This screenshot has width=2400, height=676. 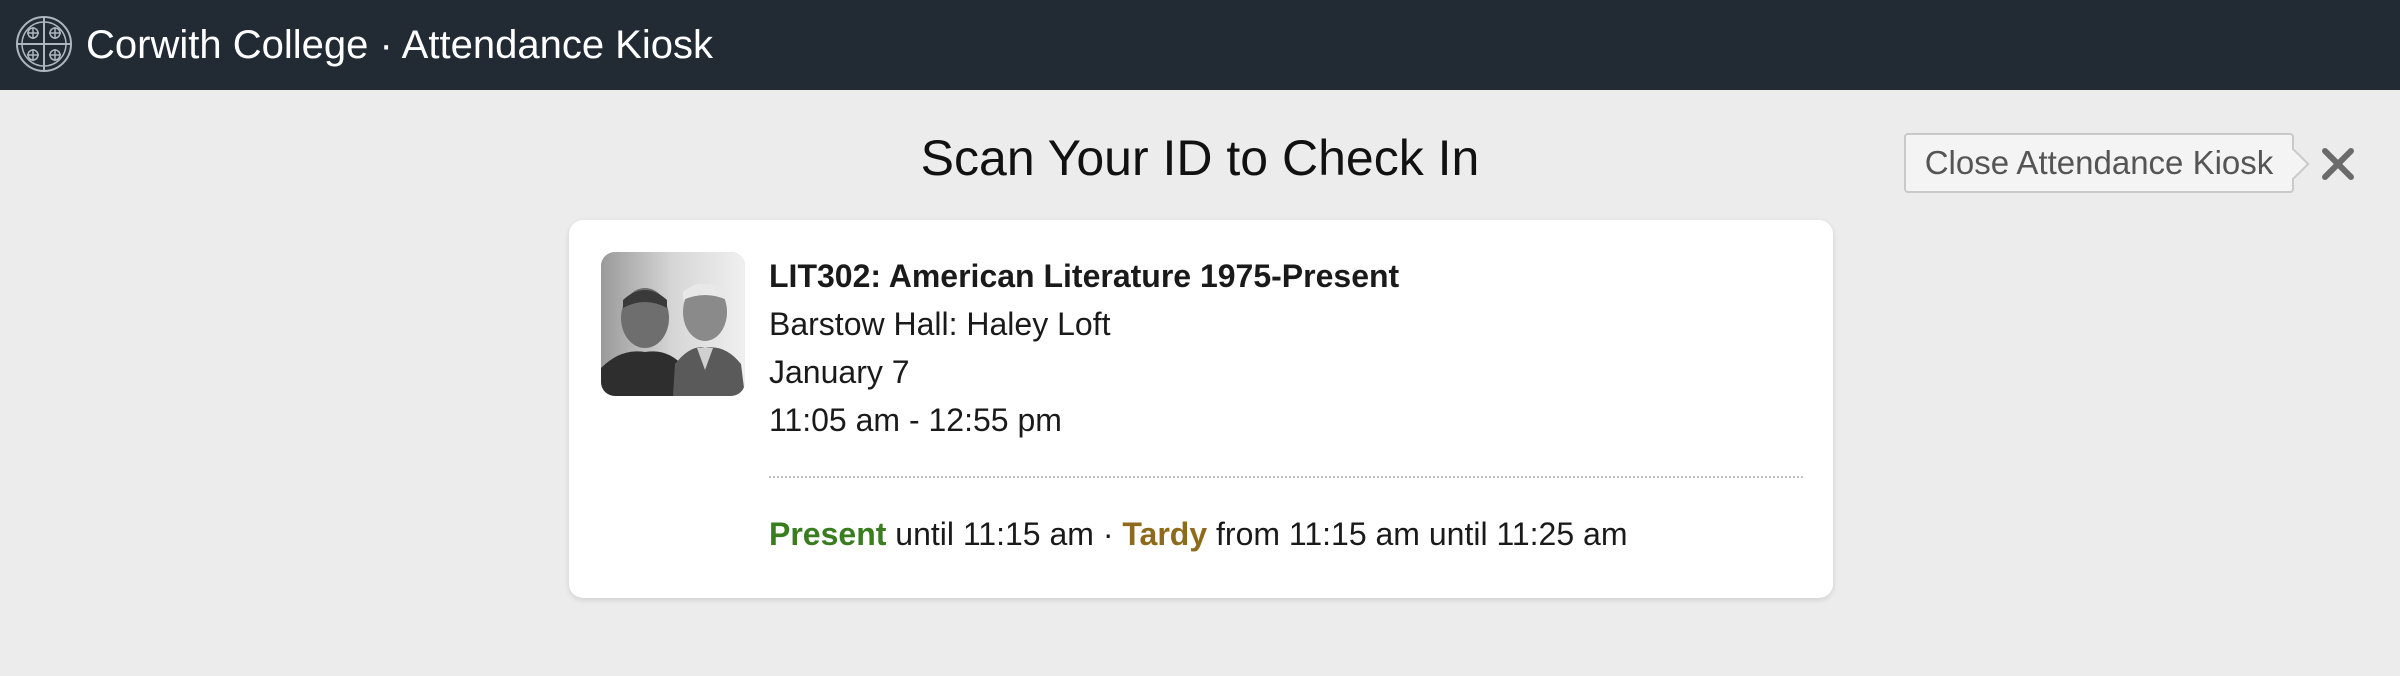 I want to click on close-kiosk-button: Close Attendance Kiosk, so click(x=2107, y=163).